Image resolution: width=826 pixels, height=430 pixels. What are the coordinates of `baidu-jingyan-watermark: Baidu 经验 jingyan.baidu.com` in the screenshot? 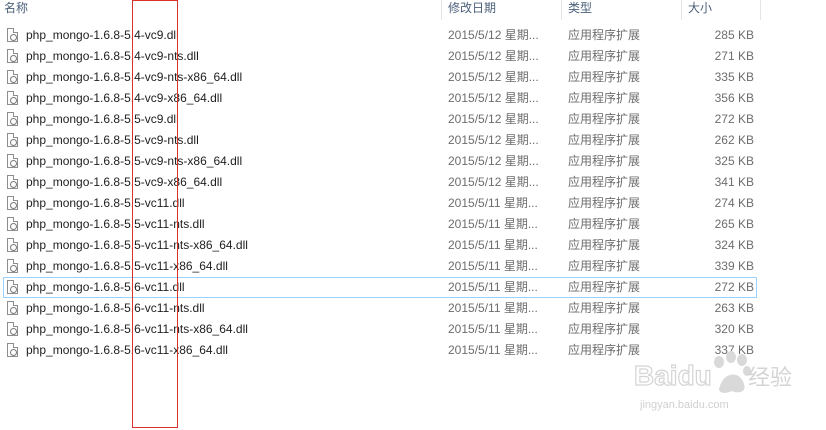 It's located at (713, 381).